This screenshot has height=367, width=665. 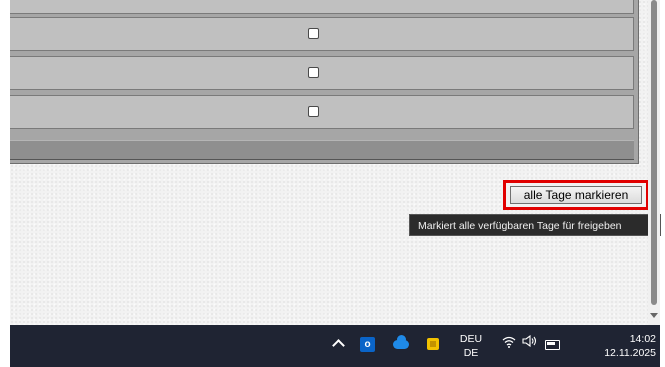 I want to click on scroll-down-icon, so click(x=654, y=315).